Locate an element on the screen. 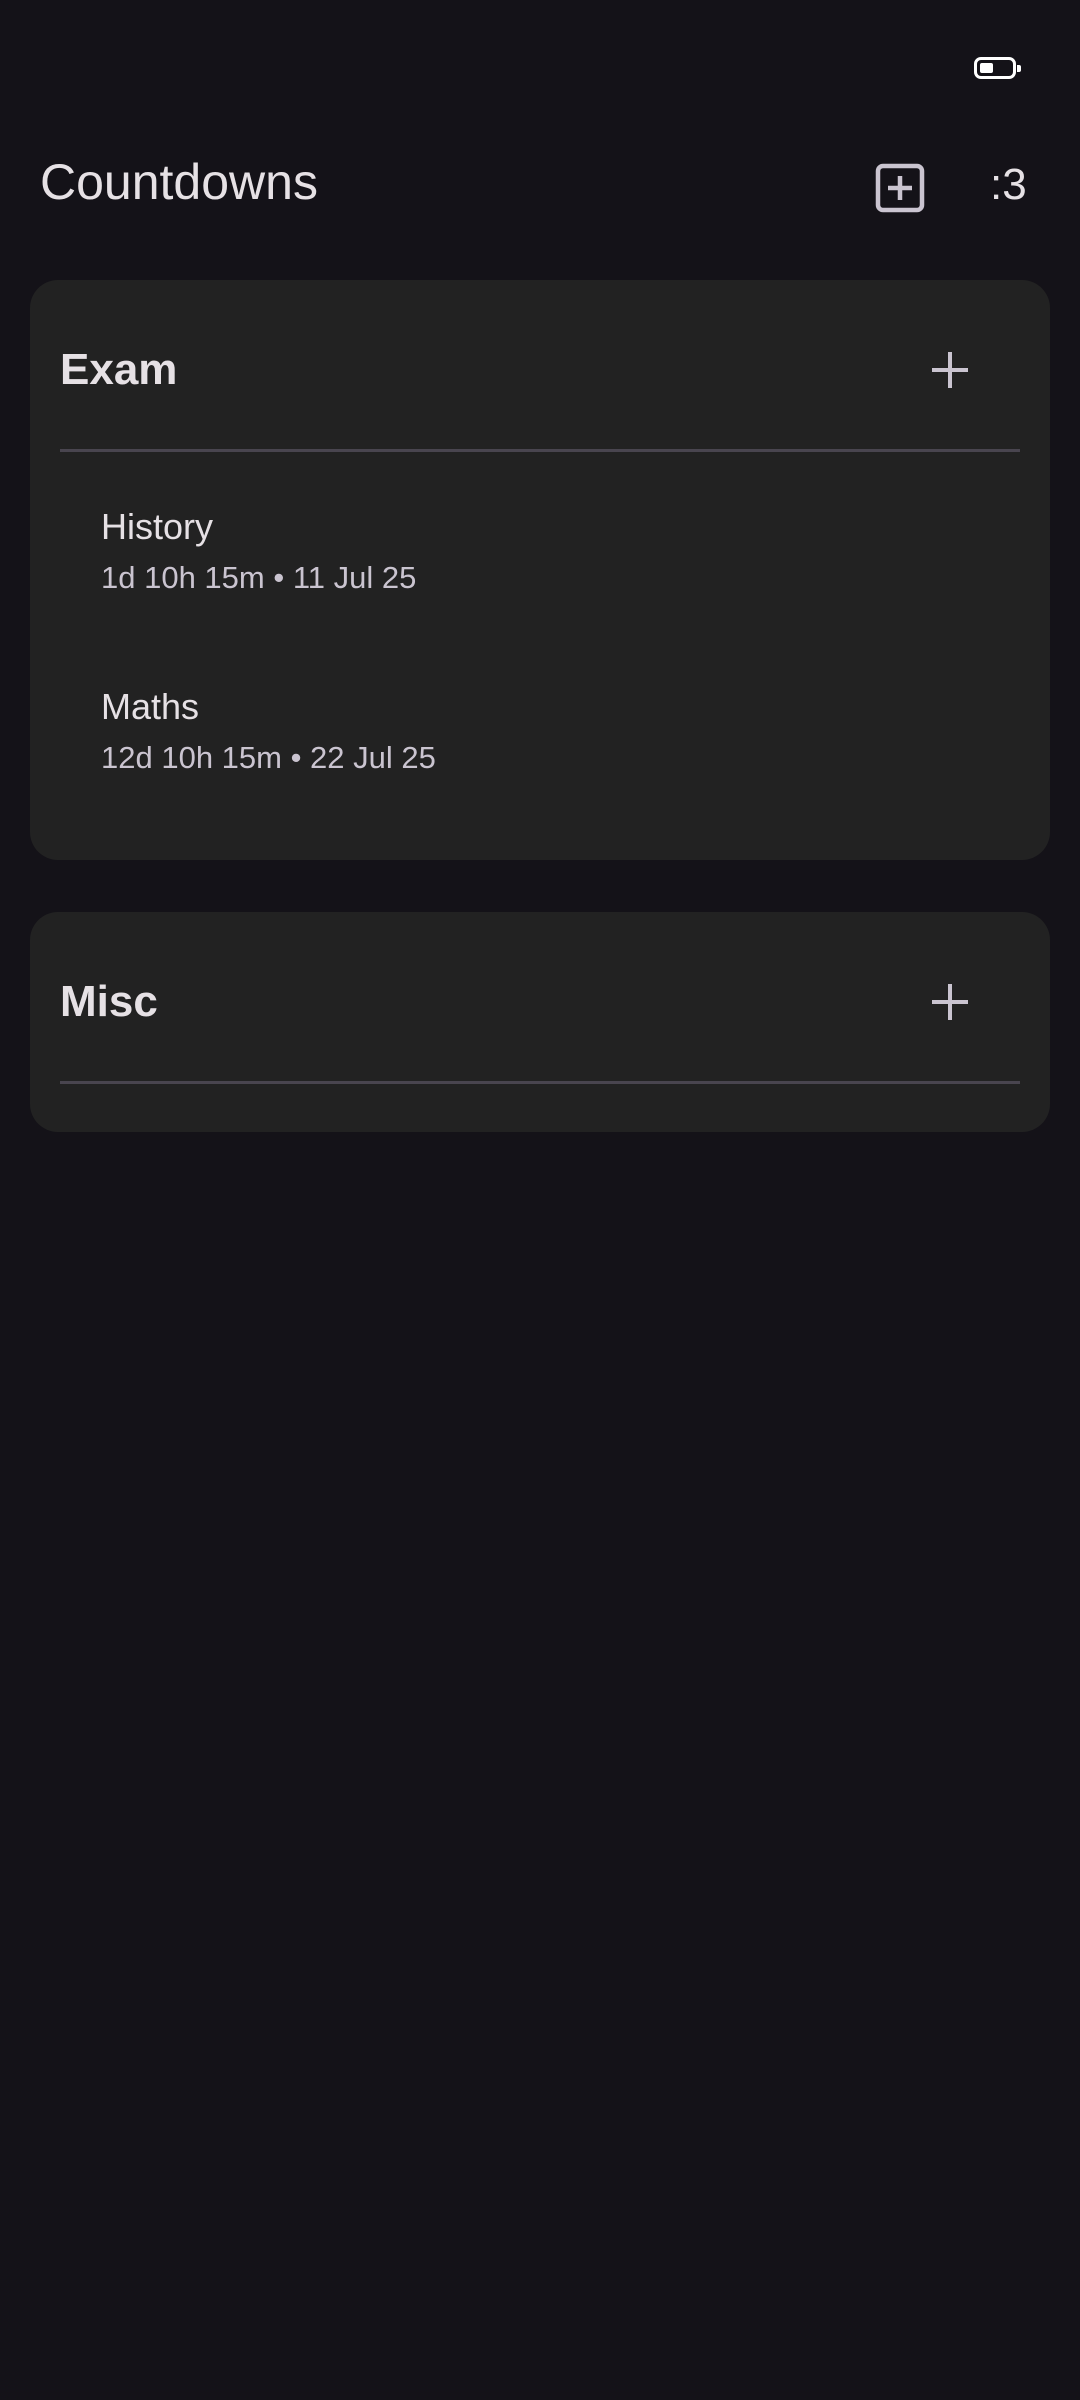  group-card-misc: Misc is located at coordinates (540, 1022).